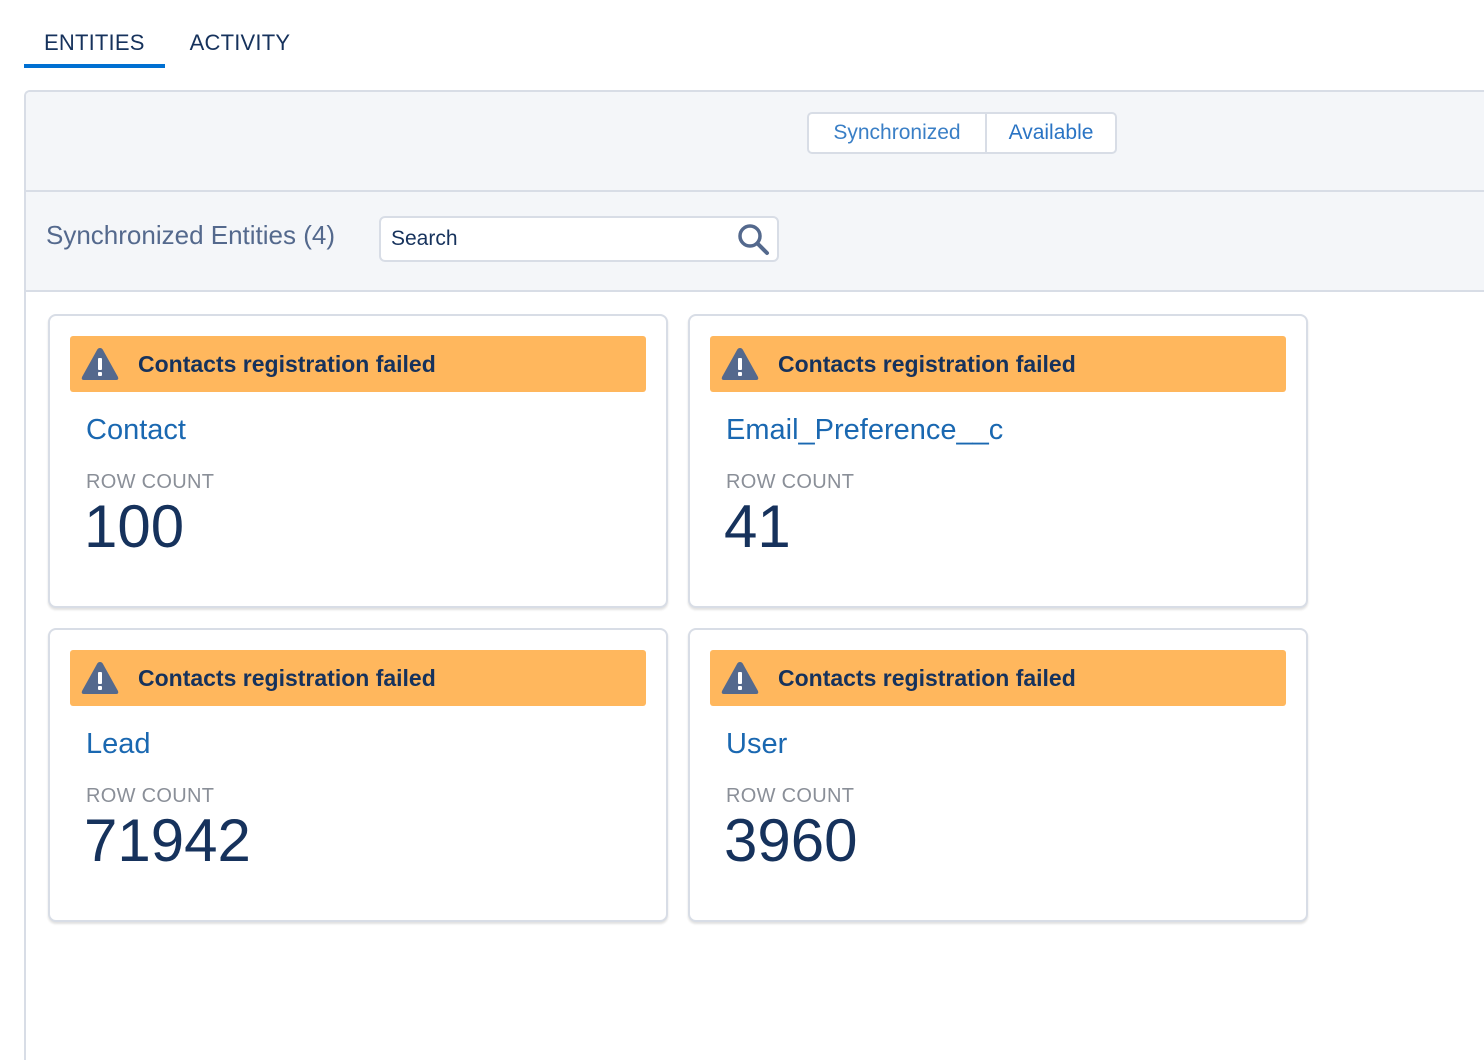  Describe the element at coordinates (757, 526) in the screenshot. I see `row-count-value: 41` at that location.